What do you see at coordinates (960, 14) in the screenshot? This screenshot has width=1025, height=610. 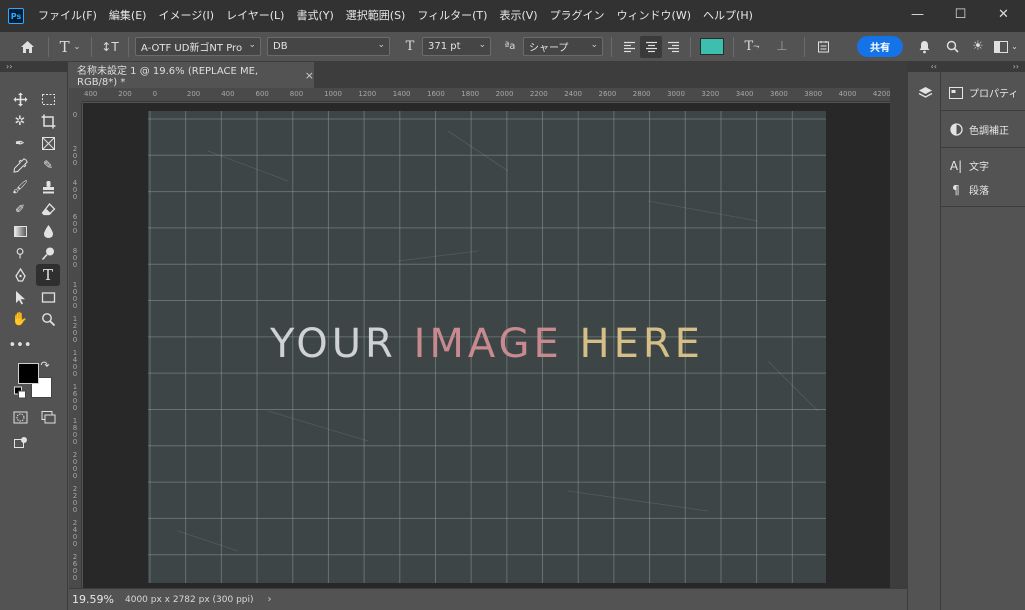 I see `maximize-icon: ☐` at bounding box center [960, 14].